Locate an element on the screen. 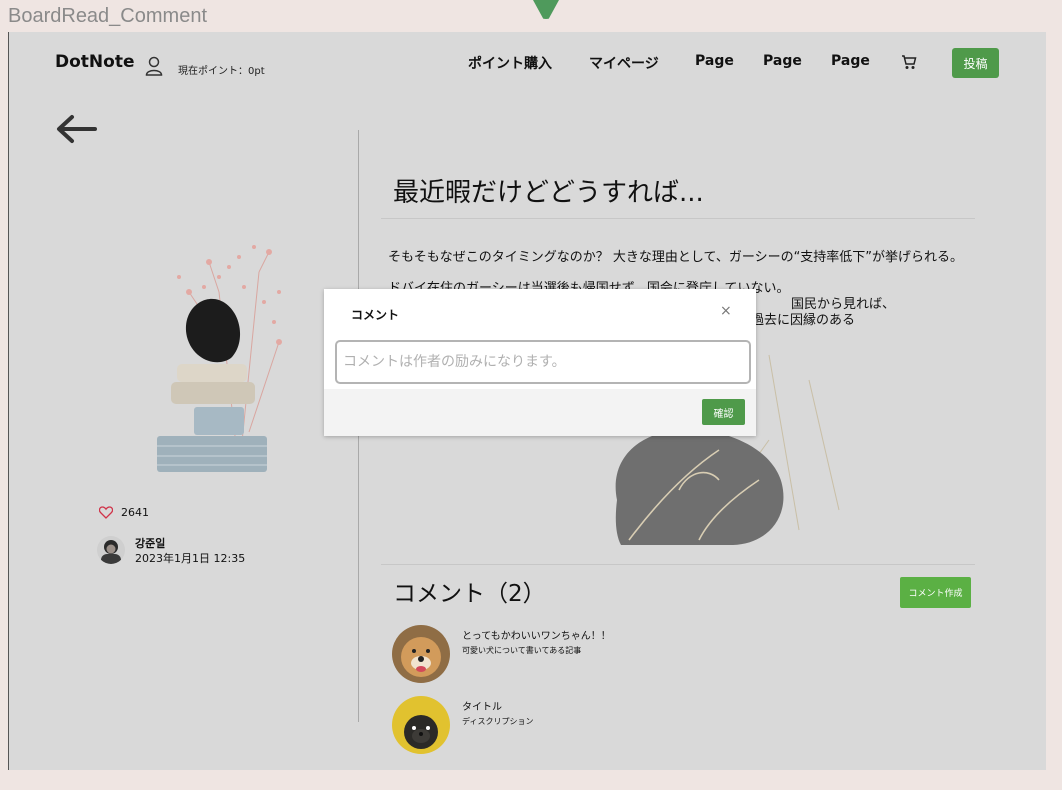 This screenshot has width=1062, height=790. comments-divider is located at coordinates (678, 564).